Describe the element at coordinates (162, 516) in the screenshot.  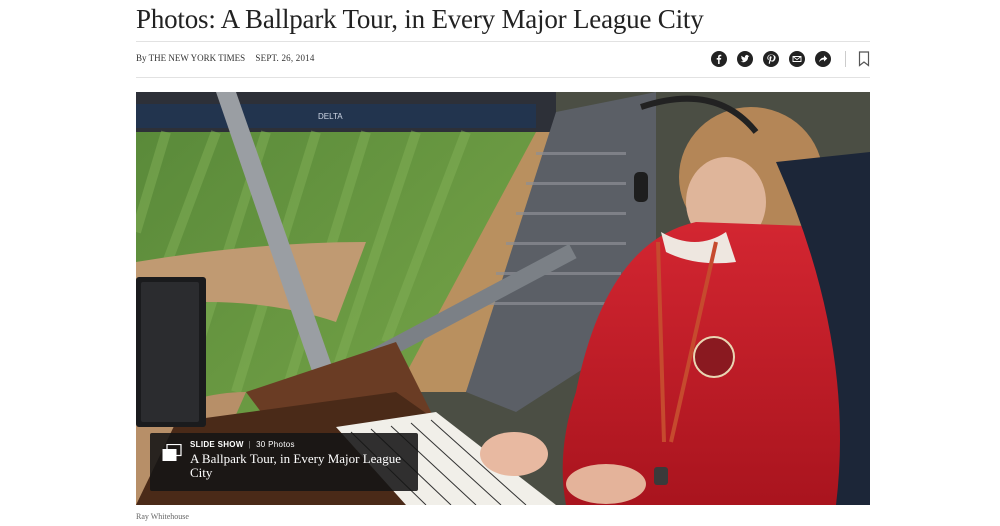
I see `photo-credit: Ray Whitehouse` at that location.